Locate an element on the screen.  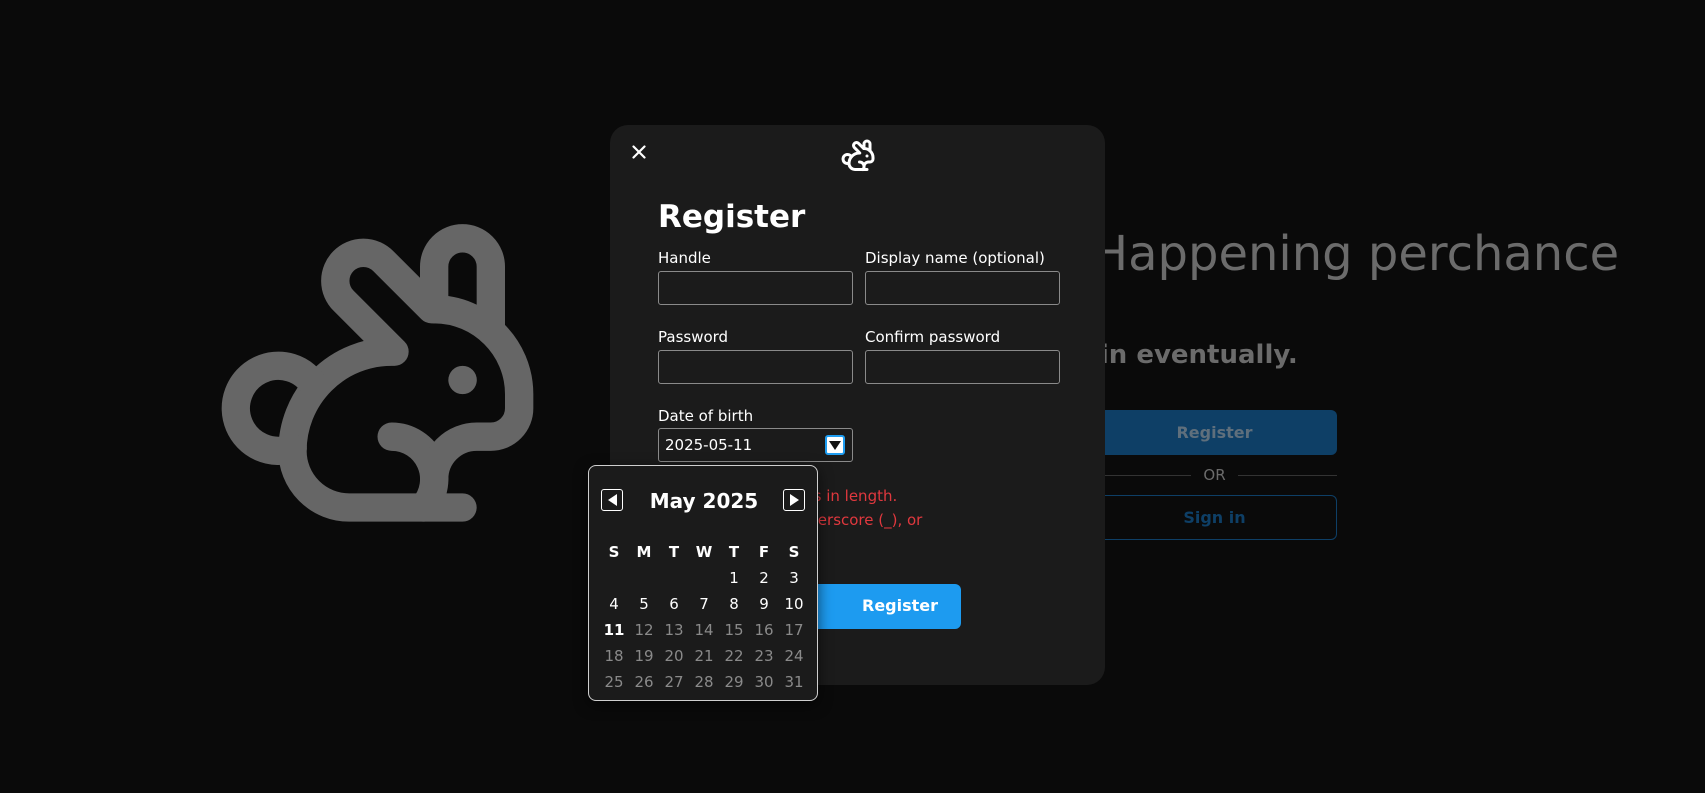
calendar-day: 12 is located at coordinates (644, 630).